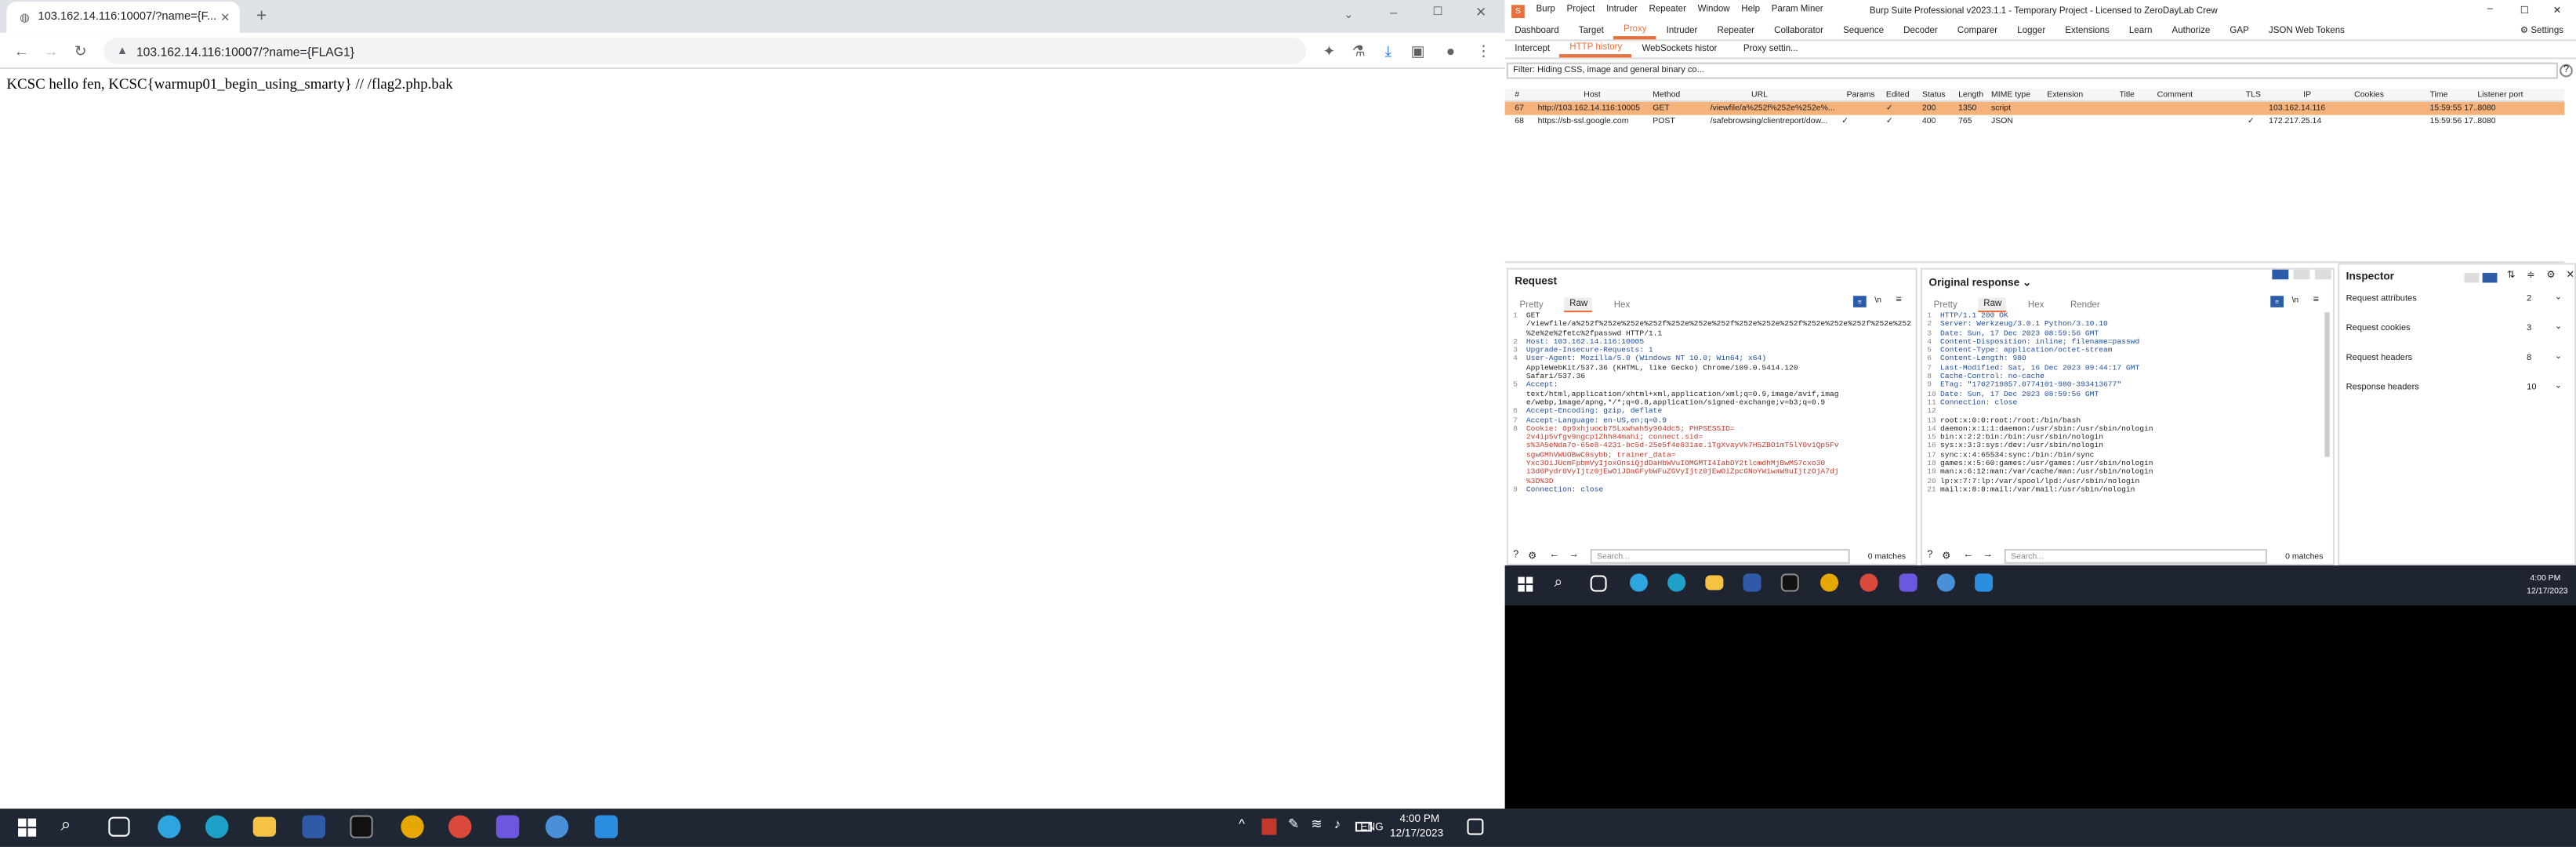  I want to click on column-header: Cookies, so click(2369, 95).